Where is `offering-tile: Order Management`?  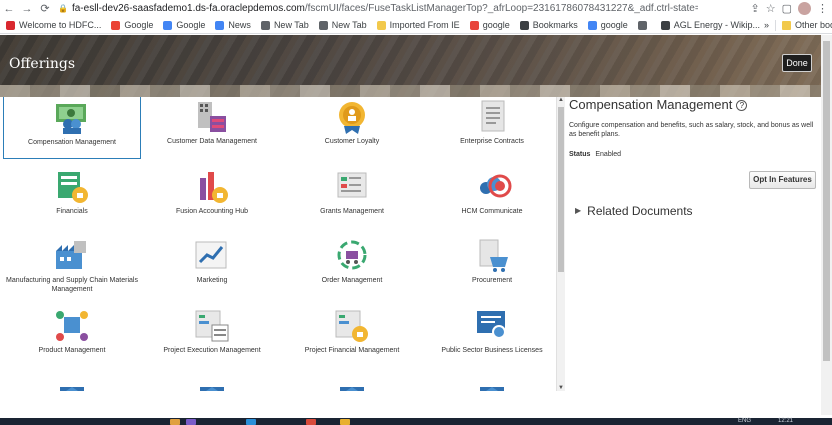 offering-tile: Order Management is located at coordinates (352, 265).